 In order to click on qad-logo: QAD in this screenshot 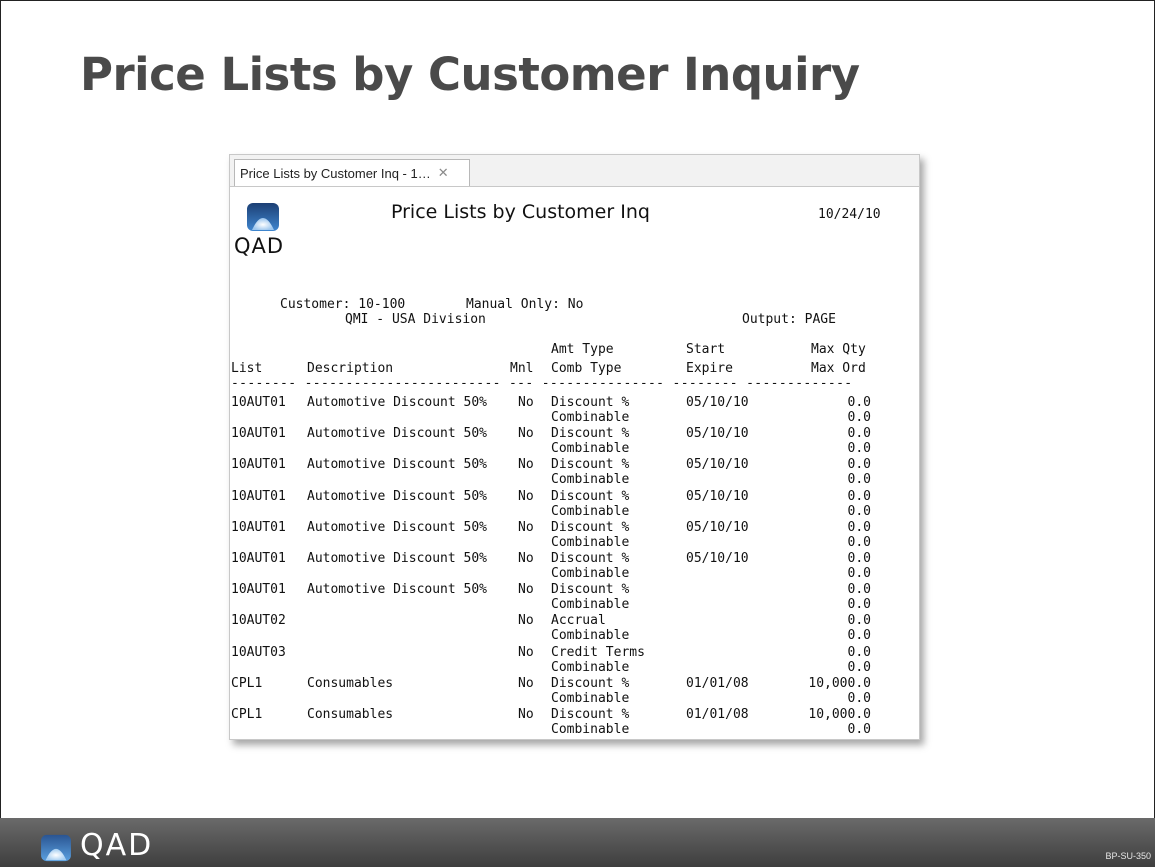, I will do `click(269, 232)`.